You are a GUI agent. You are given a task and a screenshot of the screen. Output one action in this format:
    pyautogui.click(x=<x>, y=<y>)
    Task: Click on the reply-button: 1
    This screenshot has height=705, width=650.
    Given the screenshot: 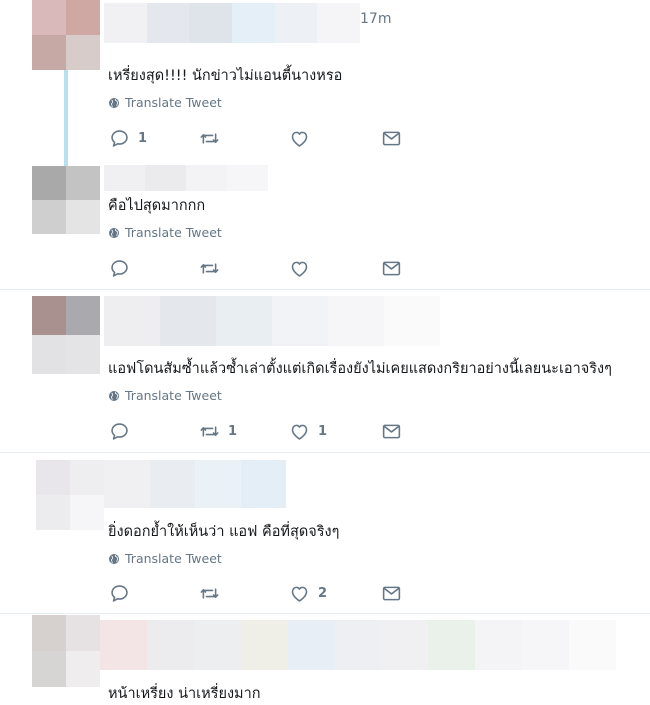 What is the action you would take?
    pyautogui.click(x=128, y=138)
    